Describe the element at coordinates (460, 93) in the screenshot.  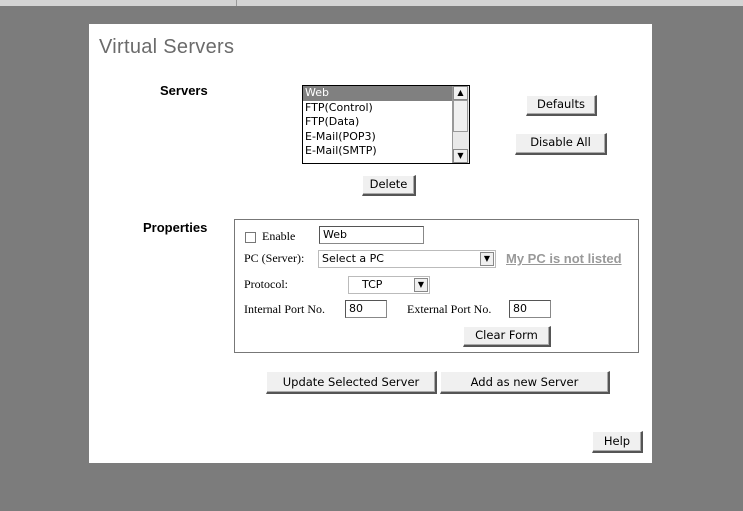
I see `scroll-up-icon: ▲` at that location.